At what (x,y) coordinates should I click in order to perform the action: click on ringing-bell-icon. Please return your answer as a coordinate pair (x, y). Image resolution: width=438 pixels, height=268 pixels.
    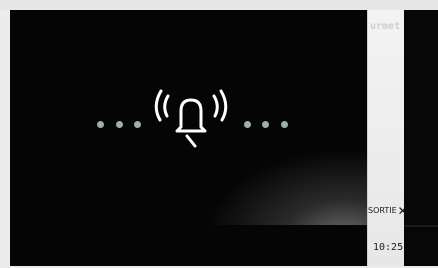
    Looking at the image, I should click on (191, 121).